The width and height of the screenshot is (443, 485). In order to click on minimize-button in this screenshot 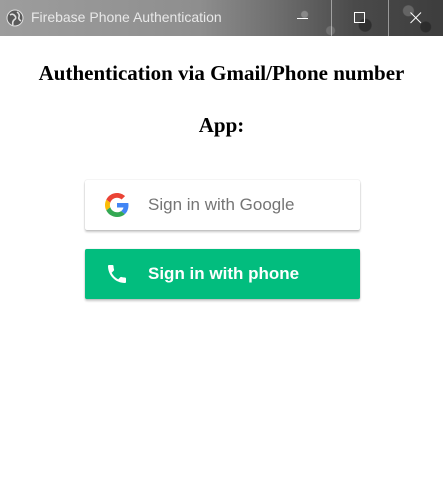, I will do `click(303, 18)`.